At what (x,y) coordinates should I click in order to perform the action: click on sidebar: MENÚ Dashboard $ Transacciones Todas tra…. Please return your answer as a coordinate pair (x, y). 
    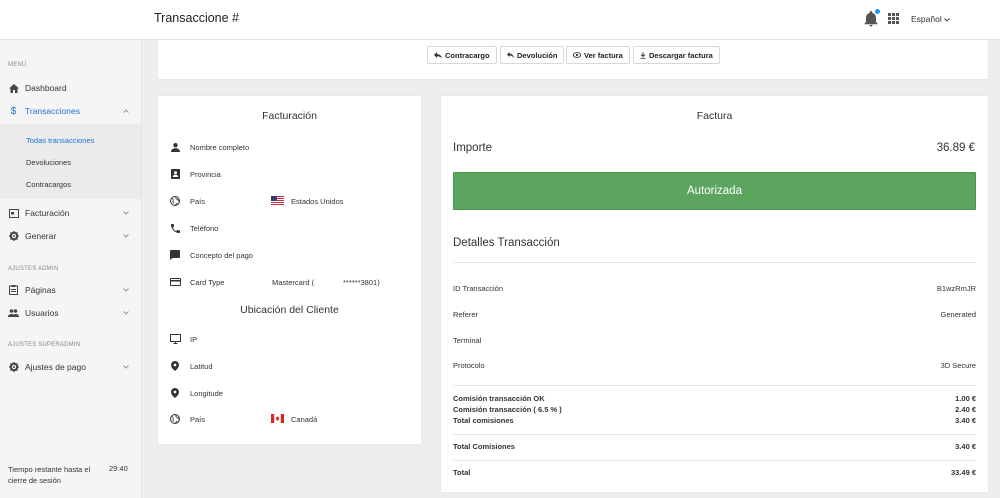
    Looking at the image, I should click on (71, 269).